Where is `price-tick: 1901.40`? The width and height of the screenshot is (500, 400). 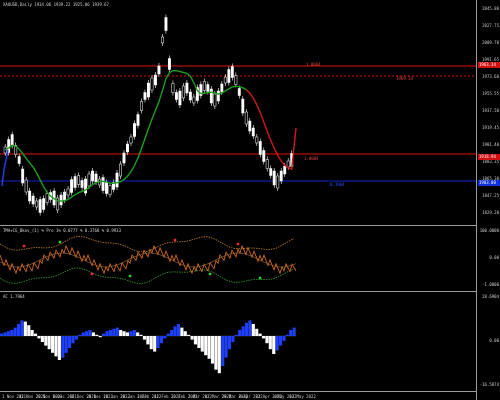
price-tick: 1901.40 is located at coordinates (490, 144).